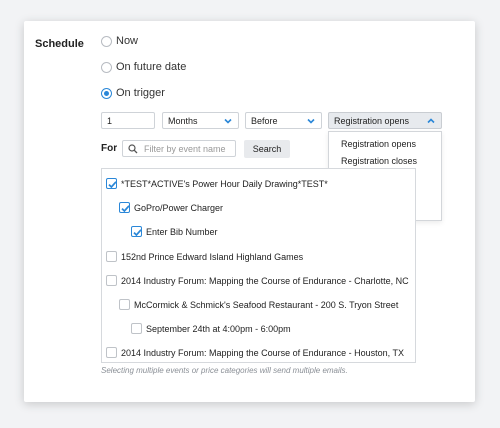 The width and height of the screenshot is (500, 428). What do you see at coordinates (106, 41) in the screenshot?
I see `radio-now-indicator` at bounding box center [106, 41].